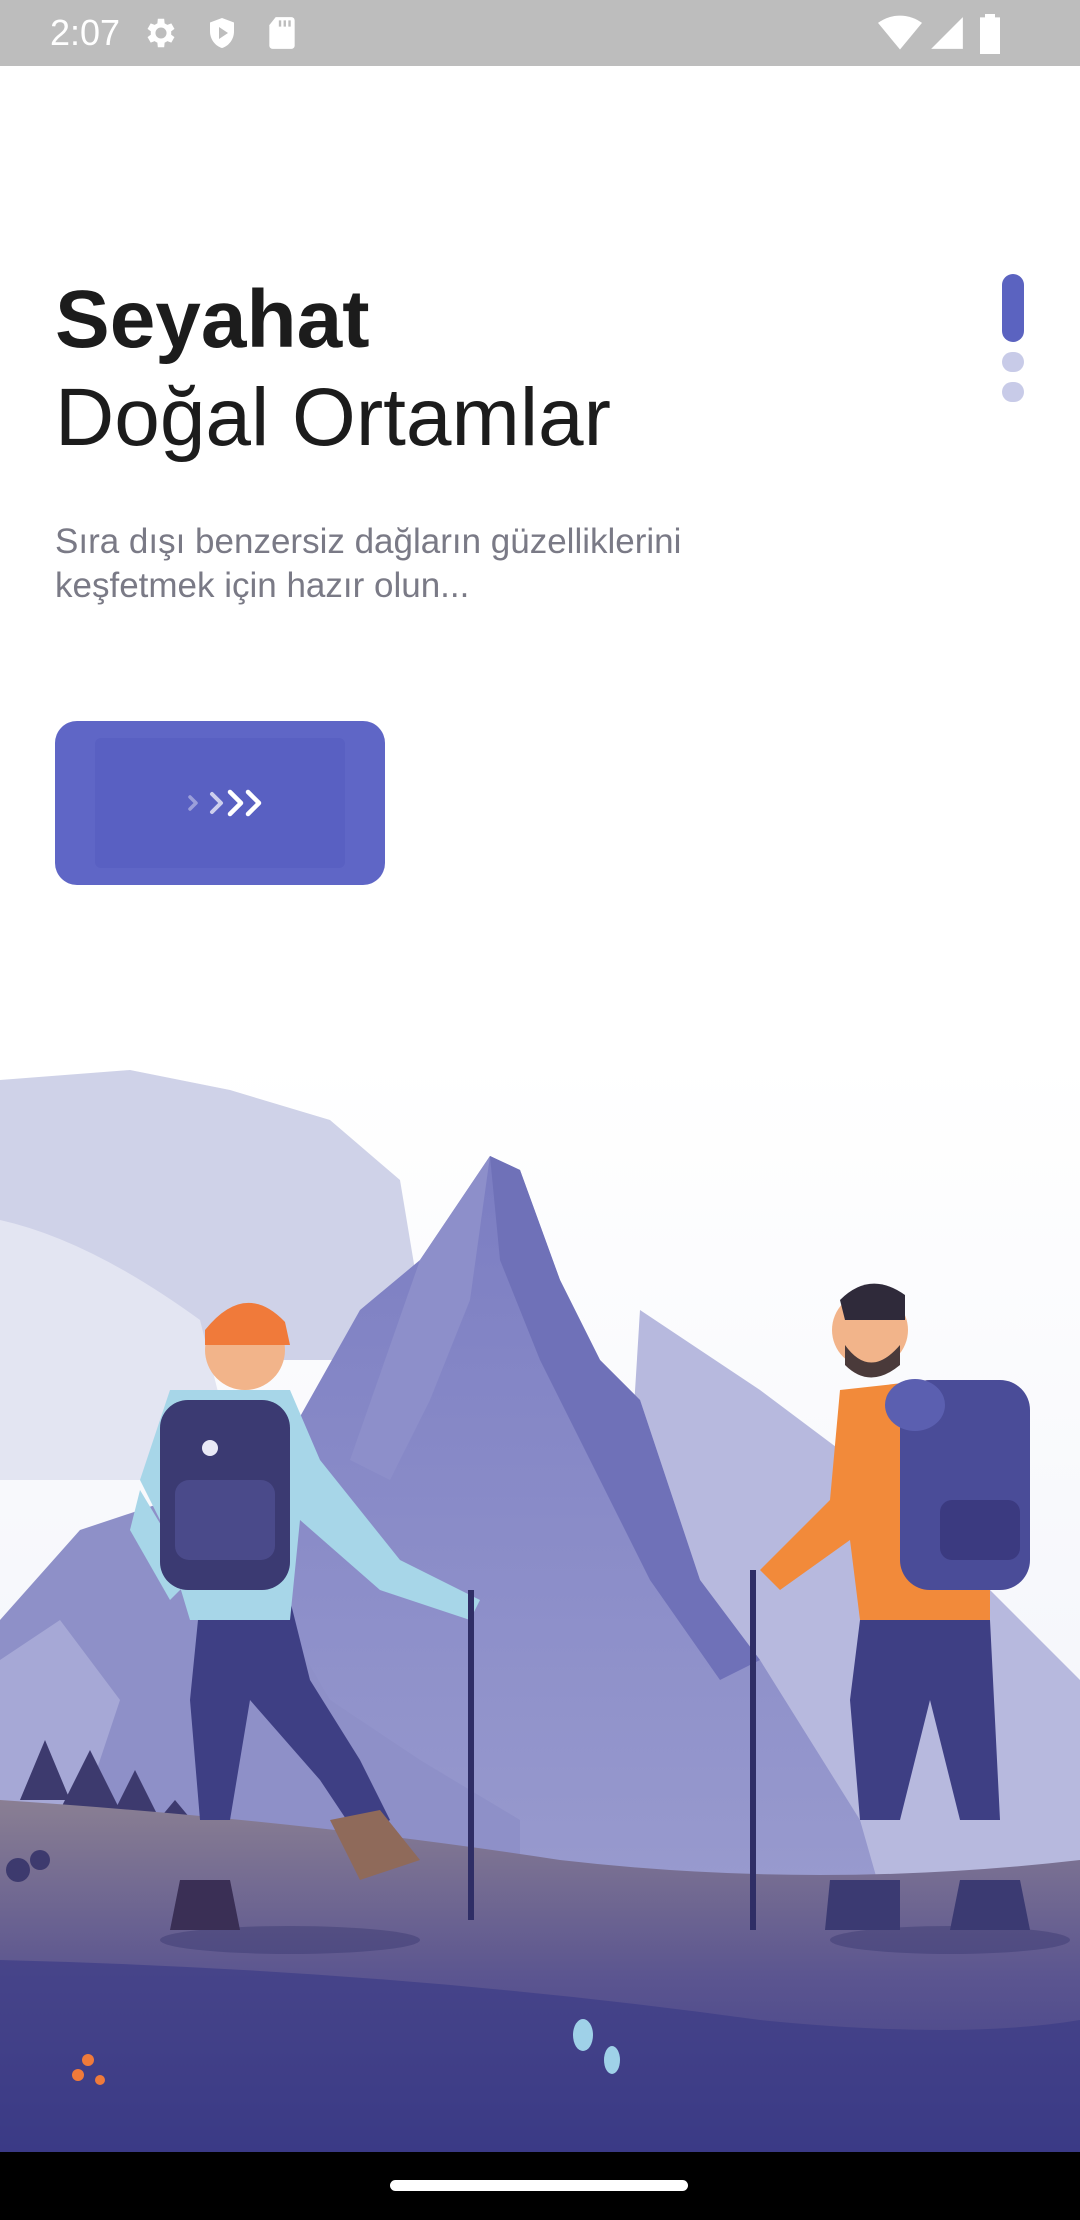  What do you see at coordinates (540, 33) in the screenshot?
I see `status-bar: 2:07` at bounding box center [540, 33].